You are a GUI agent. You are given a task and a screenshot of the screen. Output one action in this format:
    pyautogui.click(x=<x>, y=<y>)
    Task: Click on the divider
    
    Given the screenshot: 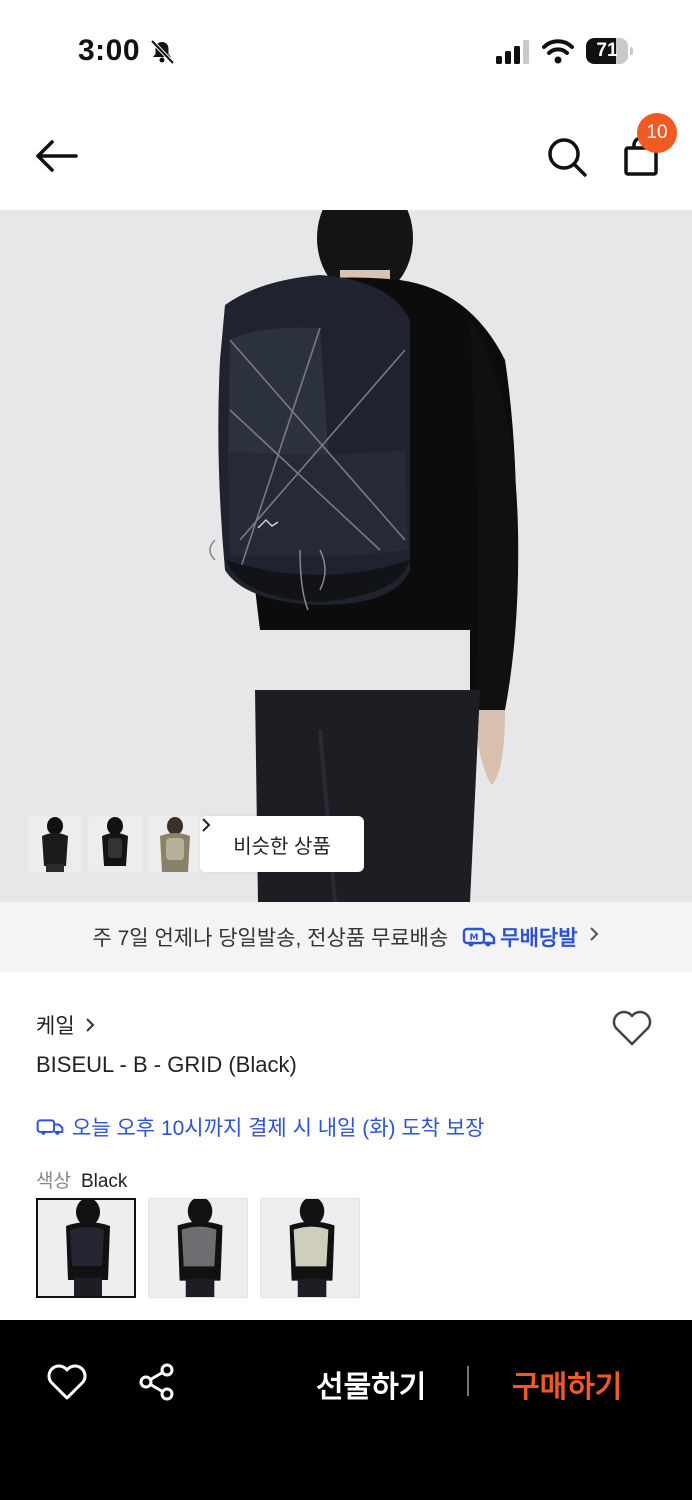 What is the action you would take?
    pyautogui.click(x=468, y=1381)
    